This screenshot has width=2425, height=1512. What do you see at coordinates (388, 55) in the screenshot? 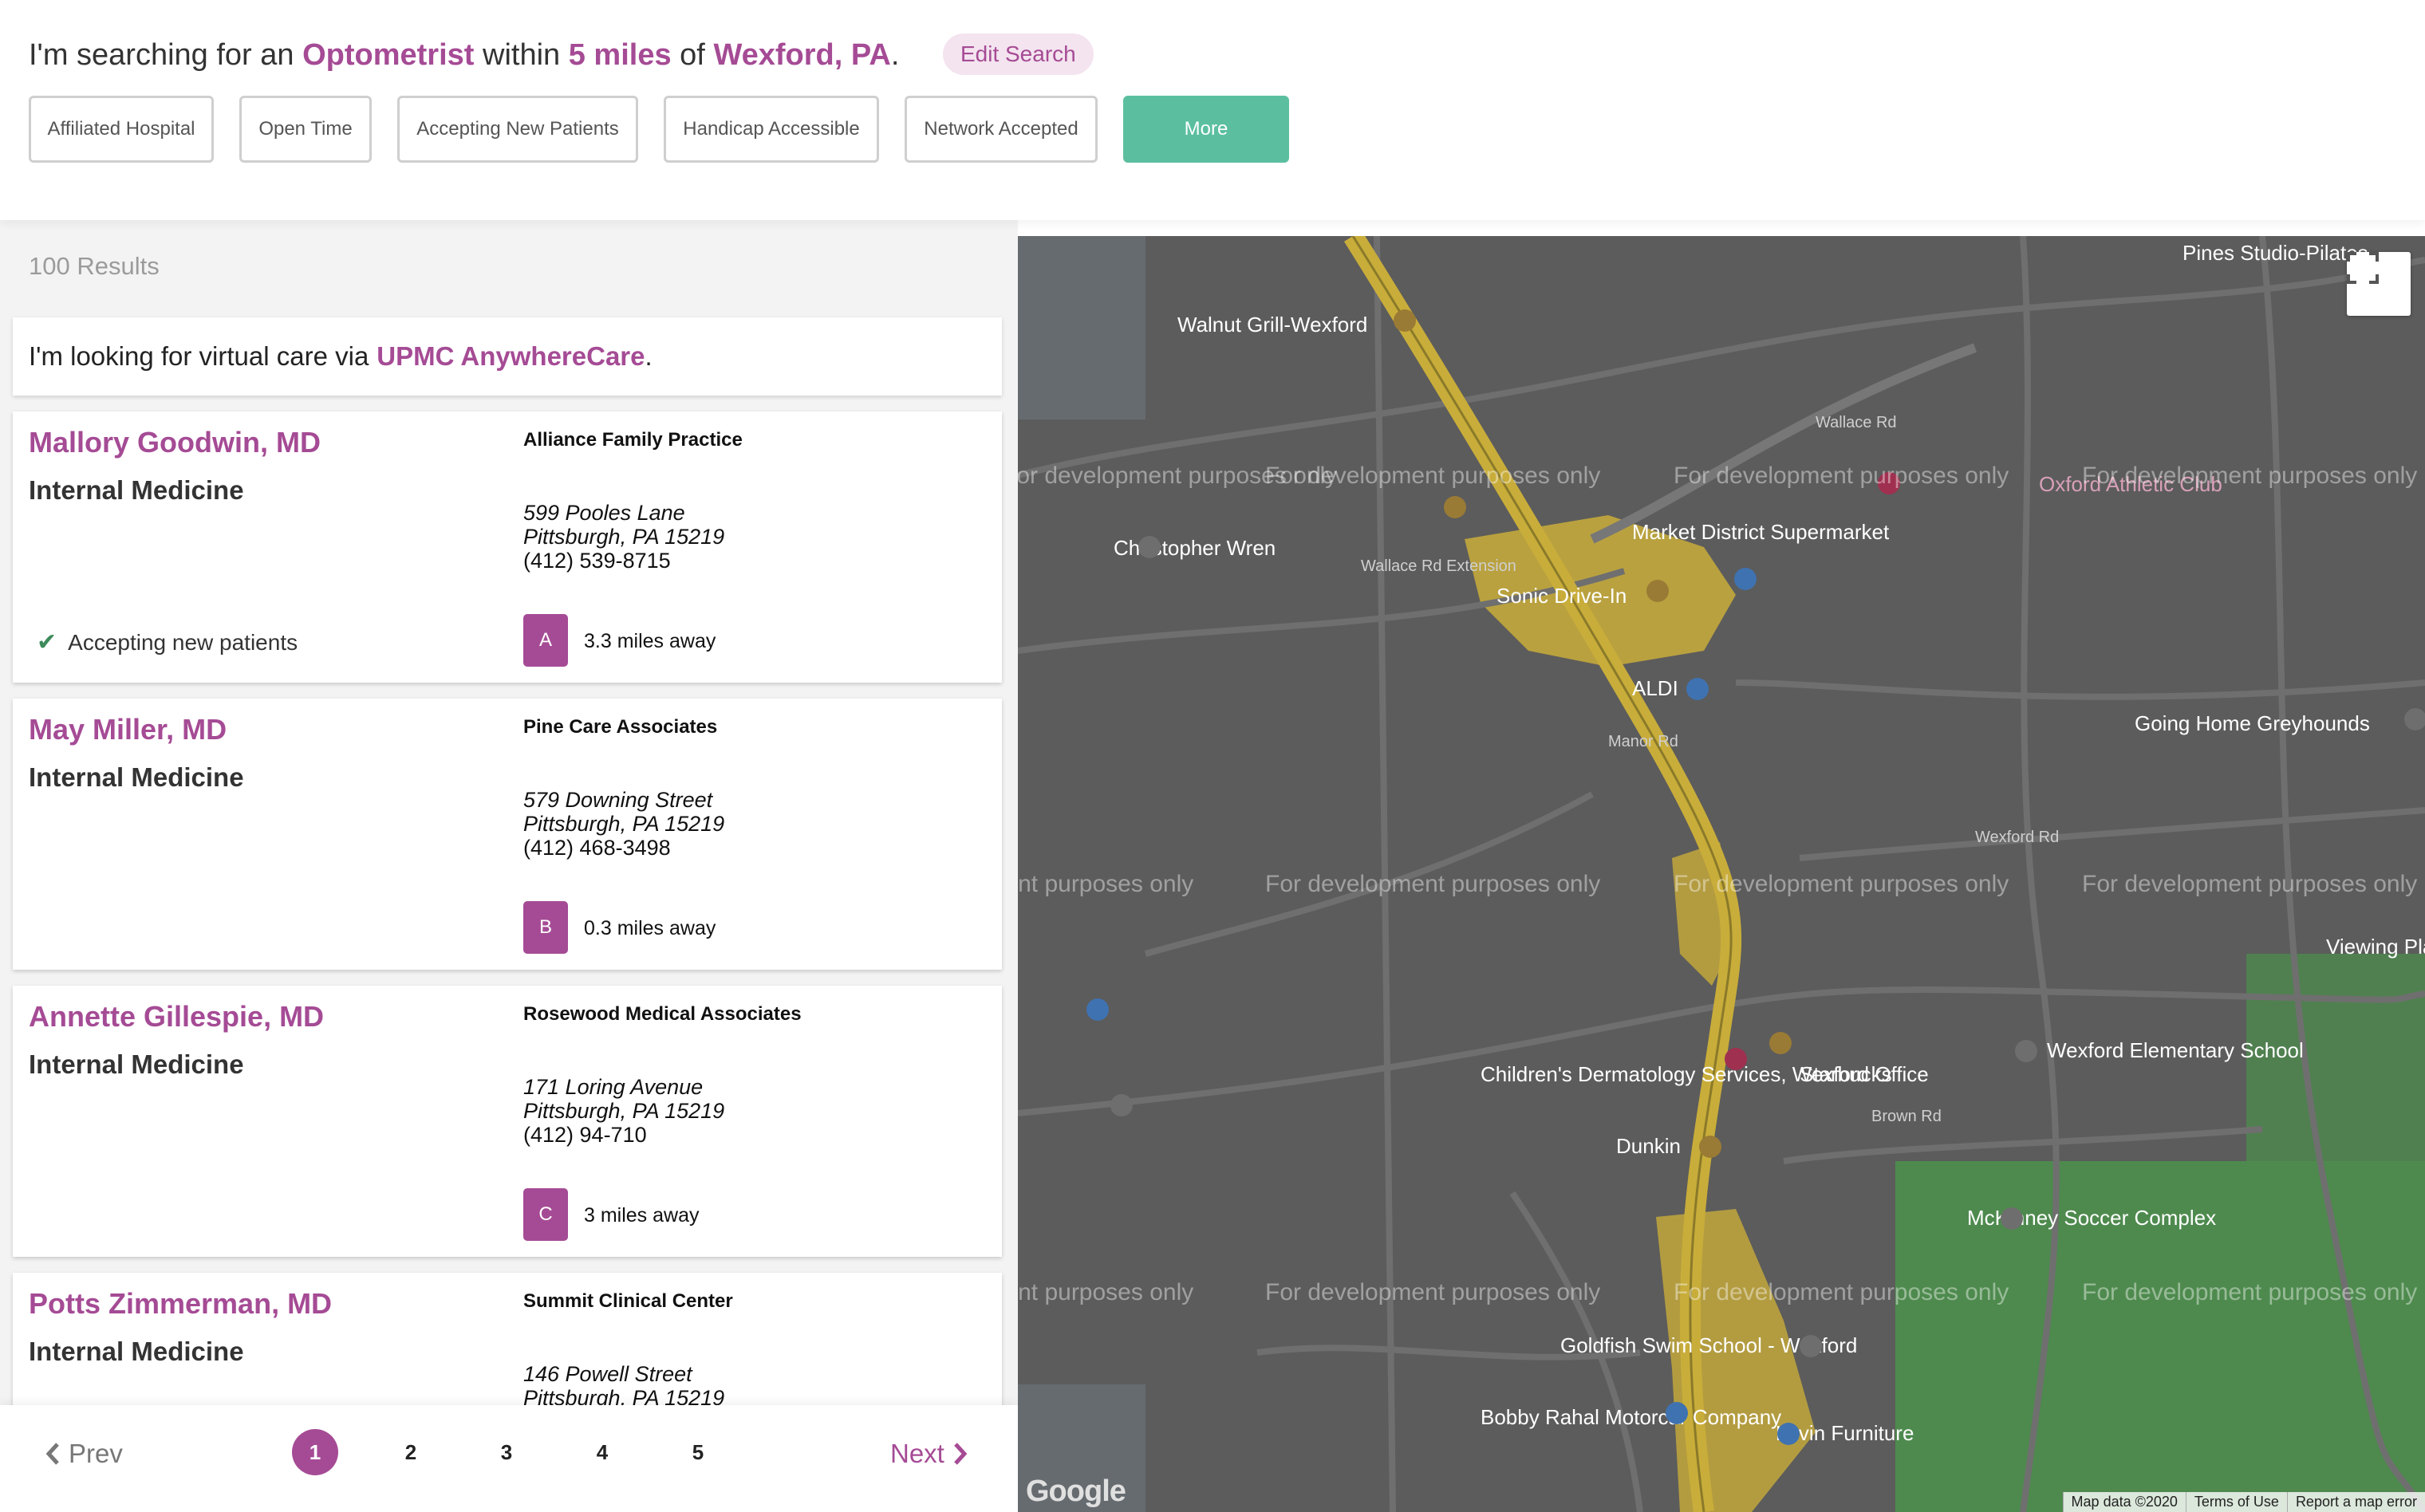
I see `specialty-selector: Optometrist` at bounding box center [388, 55].